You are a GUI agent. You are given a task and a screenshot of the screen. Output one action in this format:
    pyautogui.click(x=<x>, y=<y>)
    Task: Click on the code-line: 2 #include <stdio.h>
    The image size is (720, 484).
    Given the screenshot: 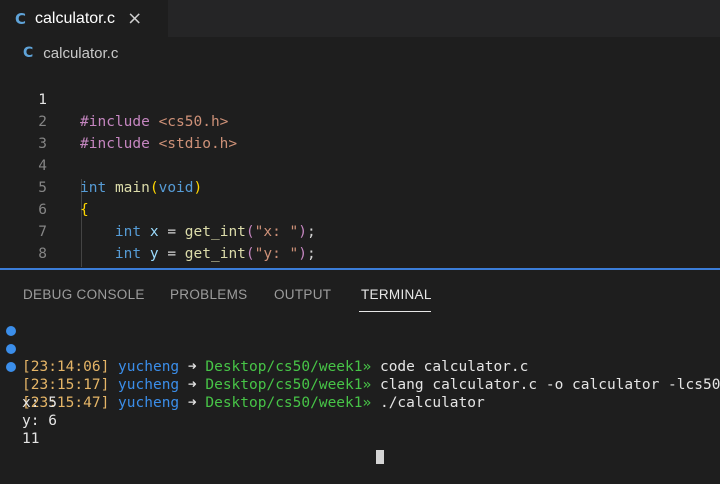 What is the action you would take?
    pyautogui.click(x=360, y=120)
    